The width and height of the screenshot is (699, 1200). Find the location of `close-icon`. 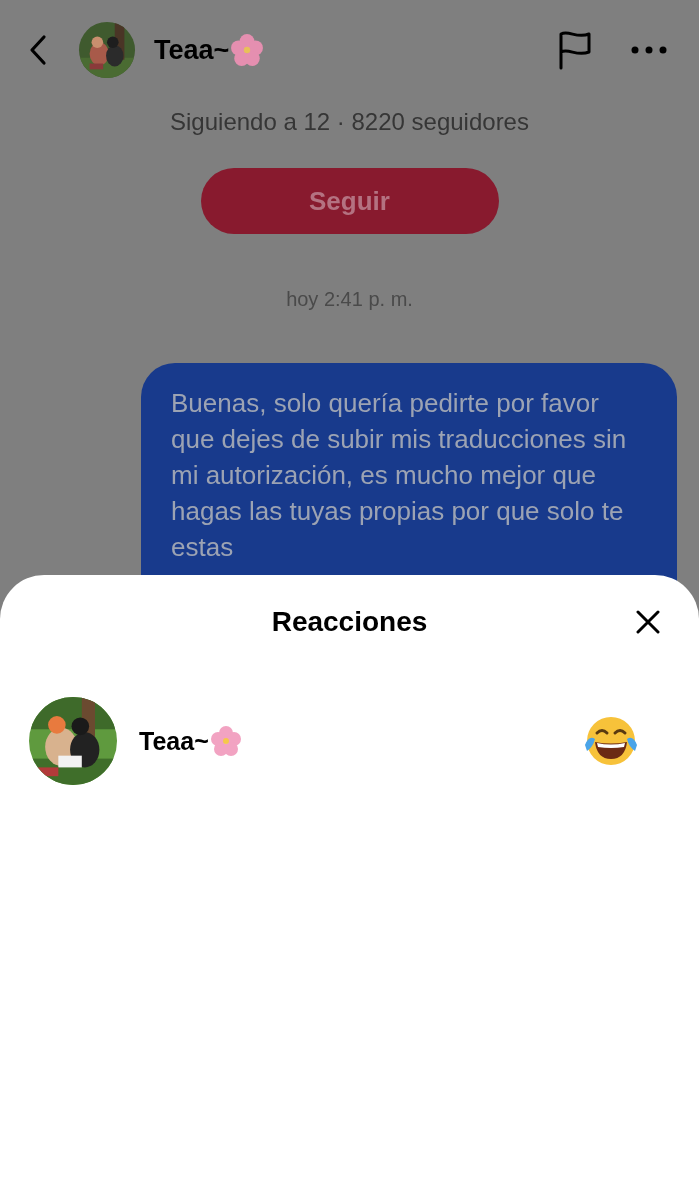

close-icon is located at coordinates (648, 622).